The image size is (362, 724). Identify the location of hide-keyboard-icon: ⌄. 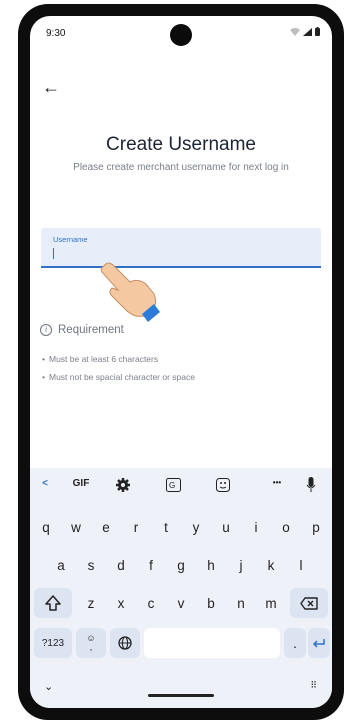
(48, 686).